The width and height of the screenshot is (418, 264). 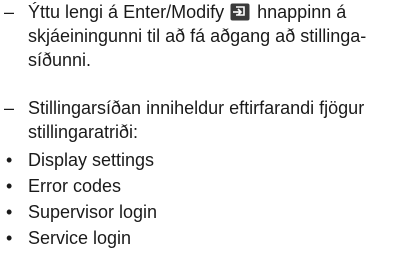 I want to click on list-item-service-login: • Service login, so click(x=209, y=238).